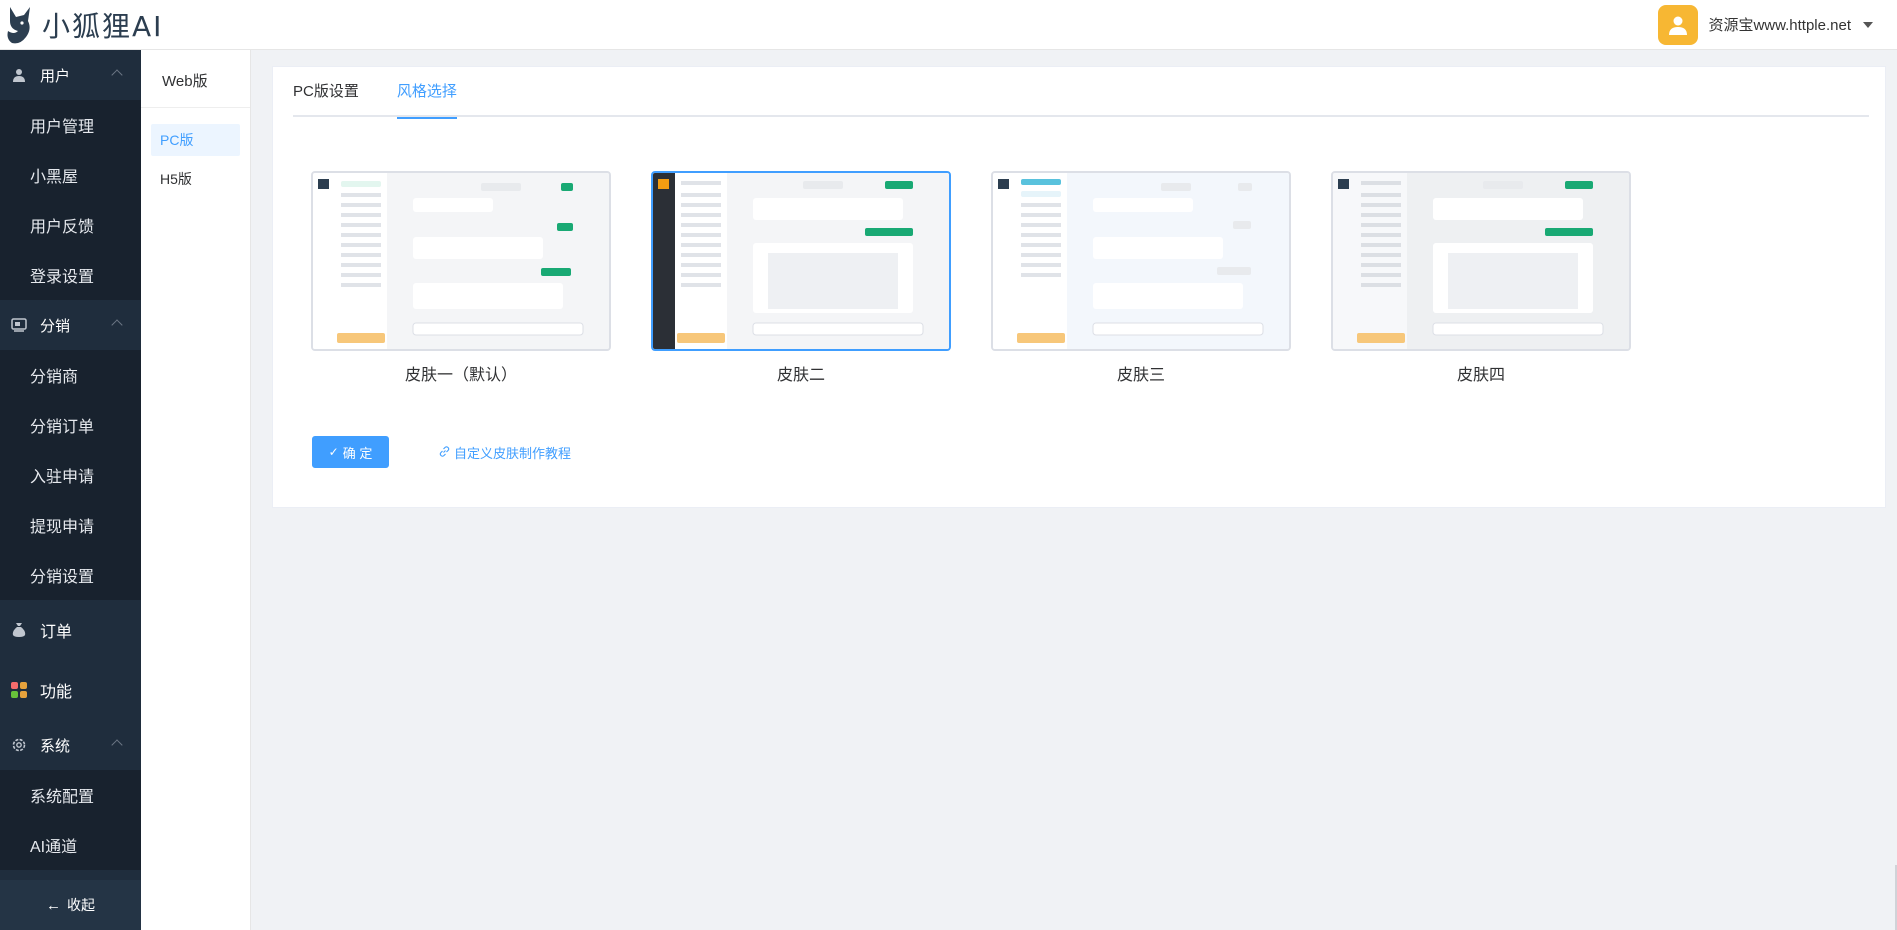  Describe the element at coordinates (1140, 375) in the screenshot. I see `skin-label: 皮肤三` at that location.